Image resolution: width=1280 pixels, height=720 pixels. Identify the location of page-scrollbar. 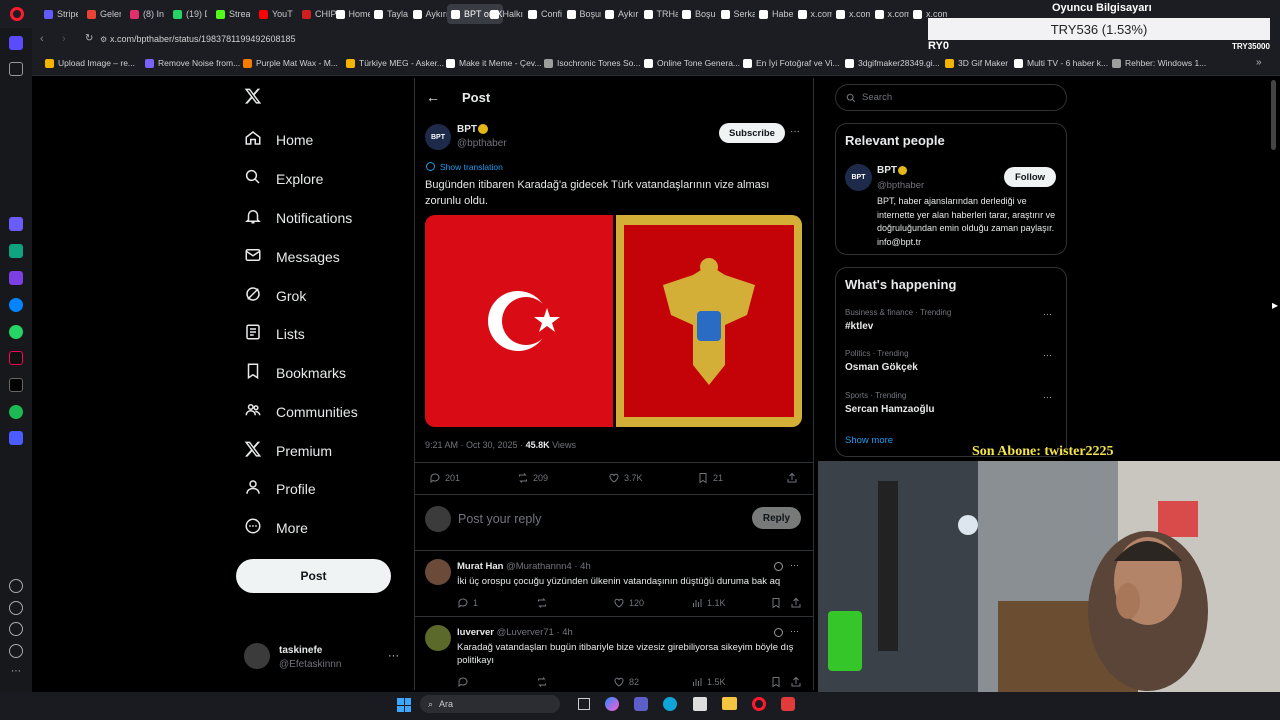
(1273, 115).